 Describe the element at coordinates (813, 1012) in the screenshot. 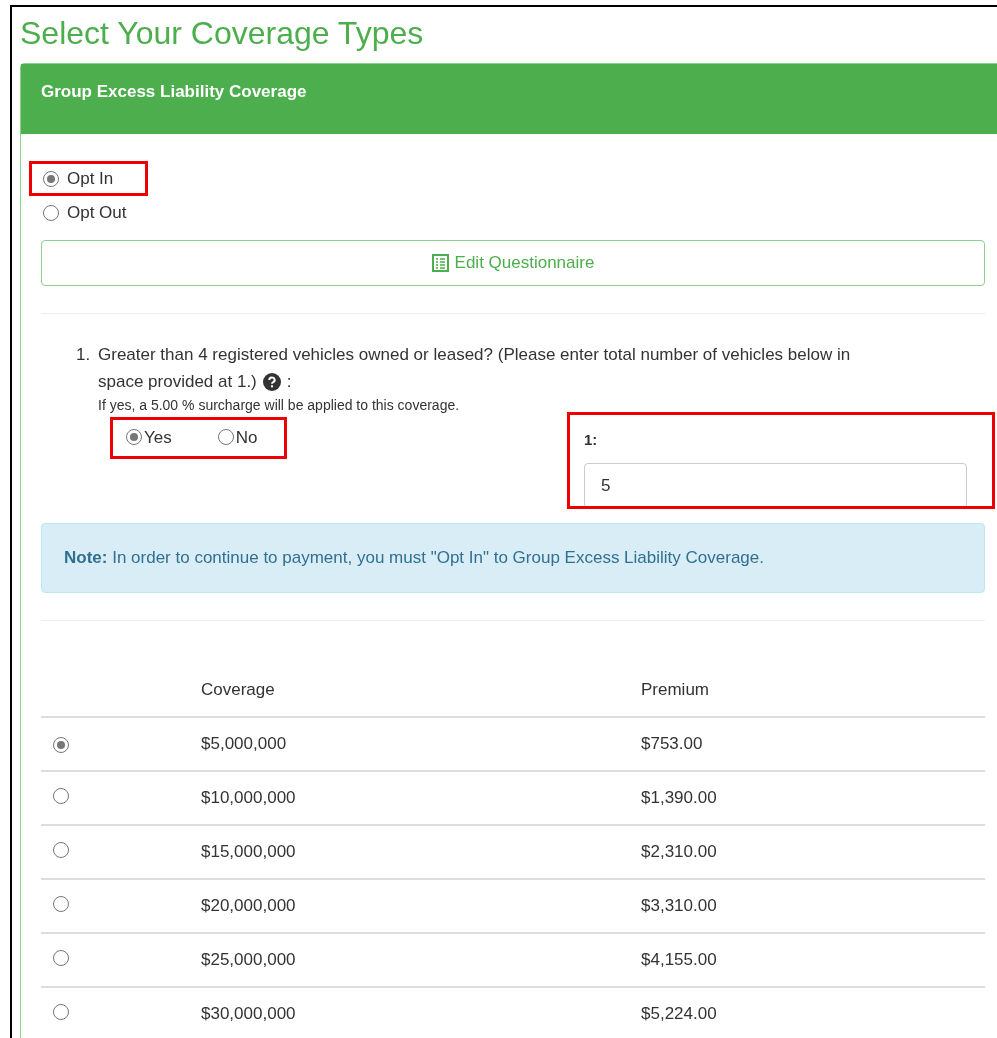

I see `table-cell: $5,224.00` at that location.